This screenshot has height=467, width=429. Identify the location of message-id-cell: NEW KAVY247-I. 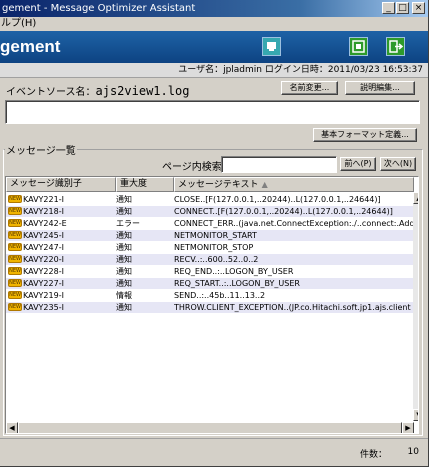
(60, 247).